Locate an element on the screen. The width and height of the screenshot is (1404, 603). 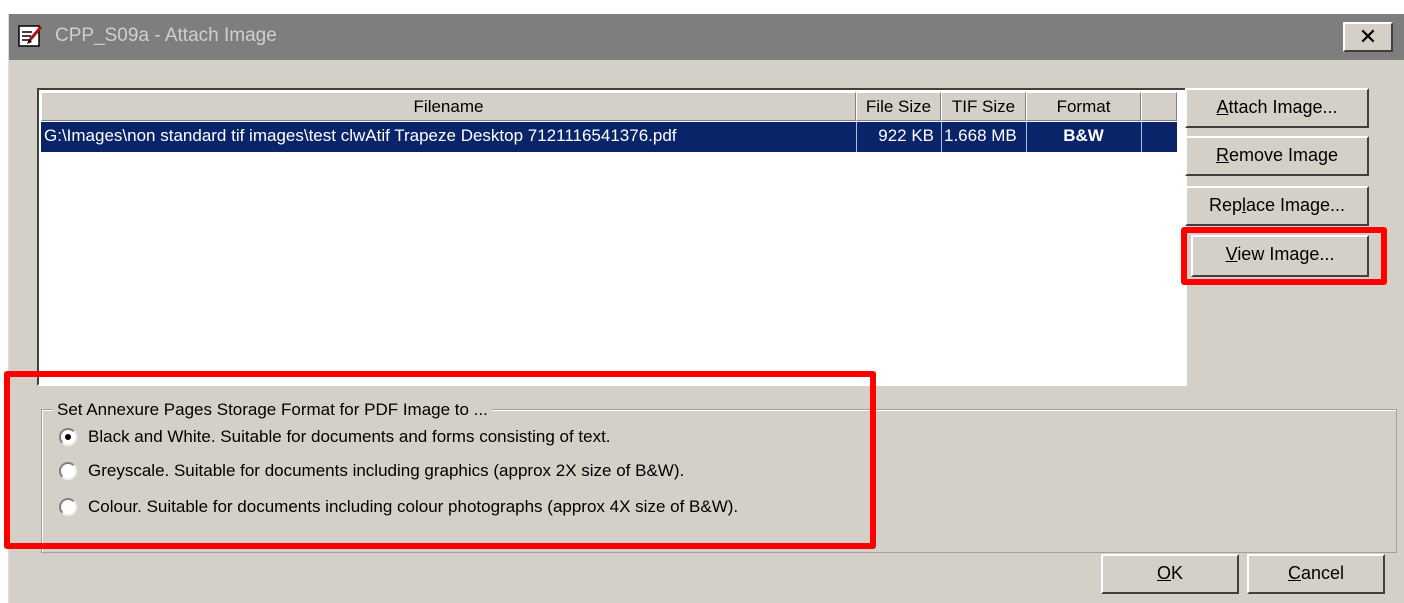
close-button: ✕ is located at coordinates (1368, 37).